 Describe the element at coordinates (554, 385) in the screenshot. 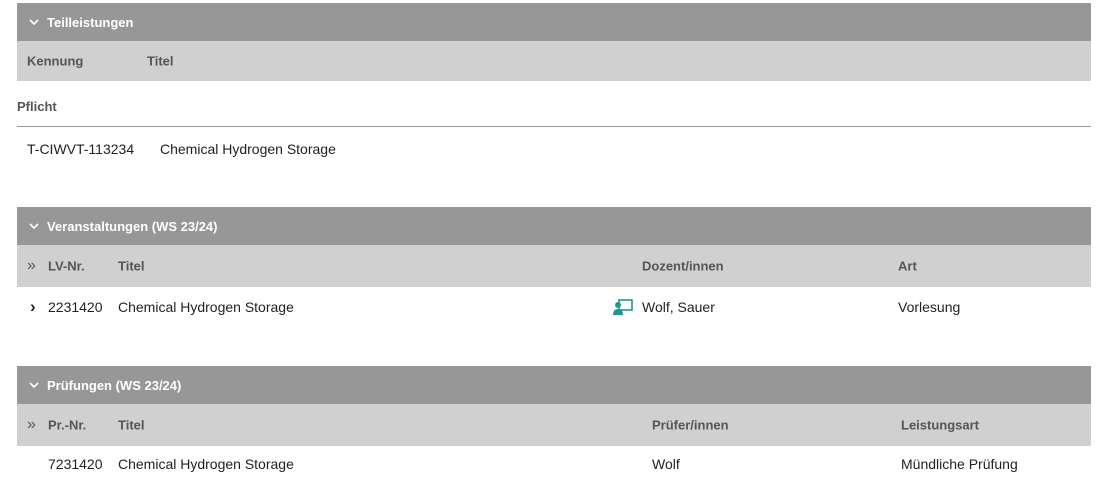

I see `pruefungen-header: Prüfungen (WS 23/24)` at that location.